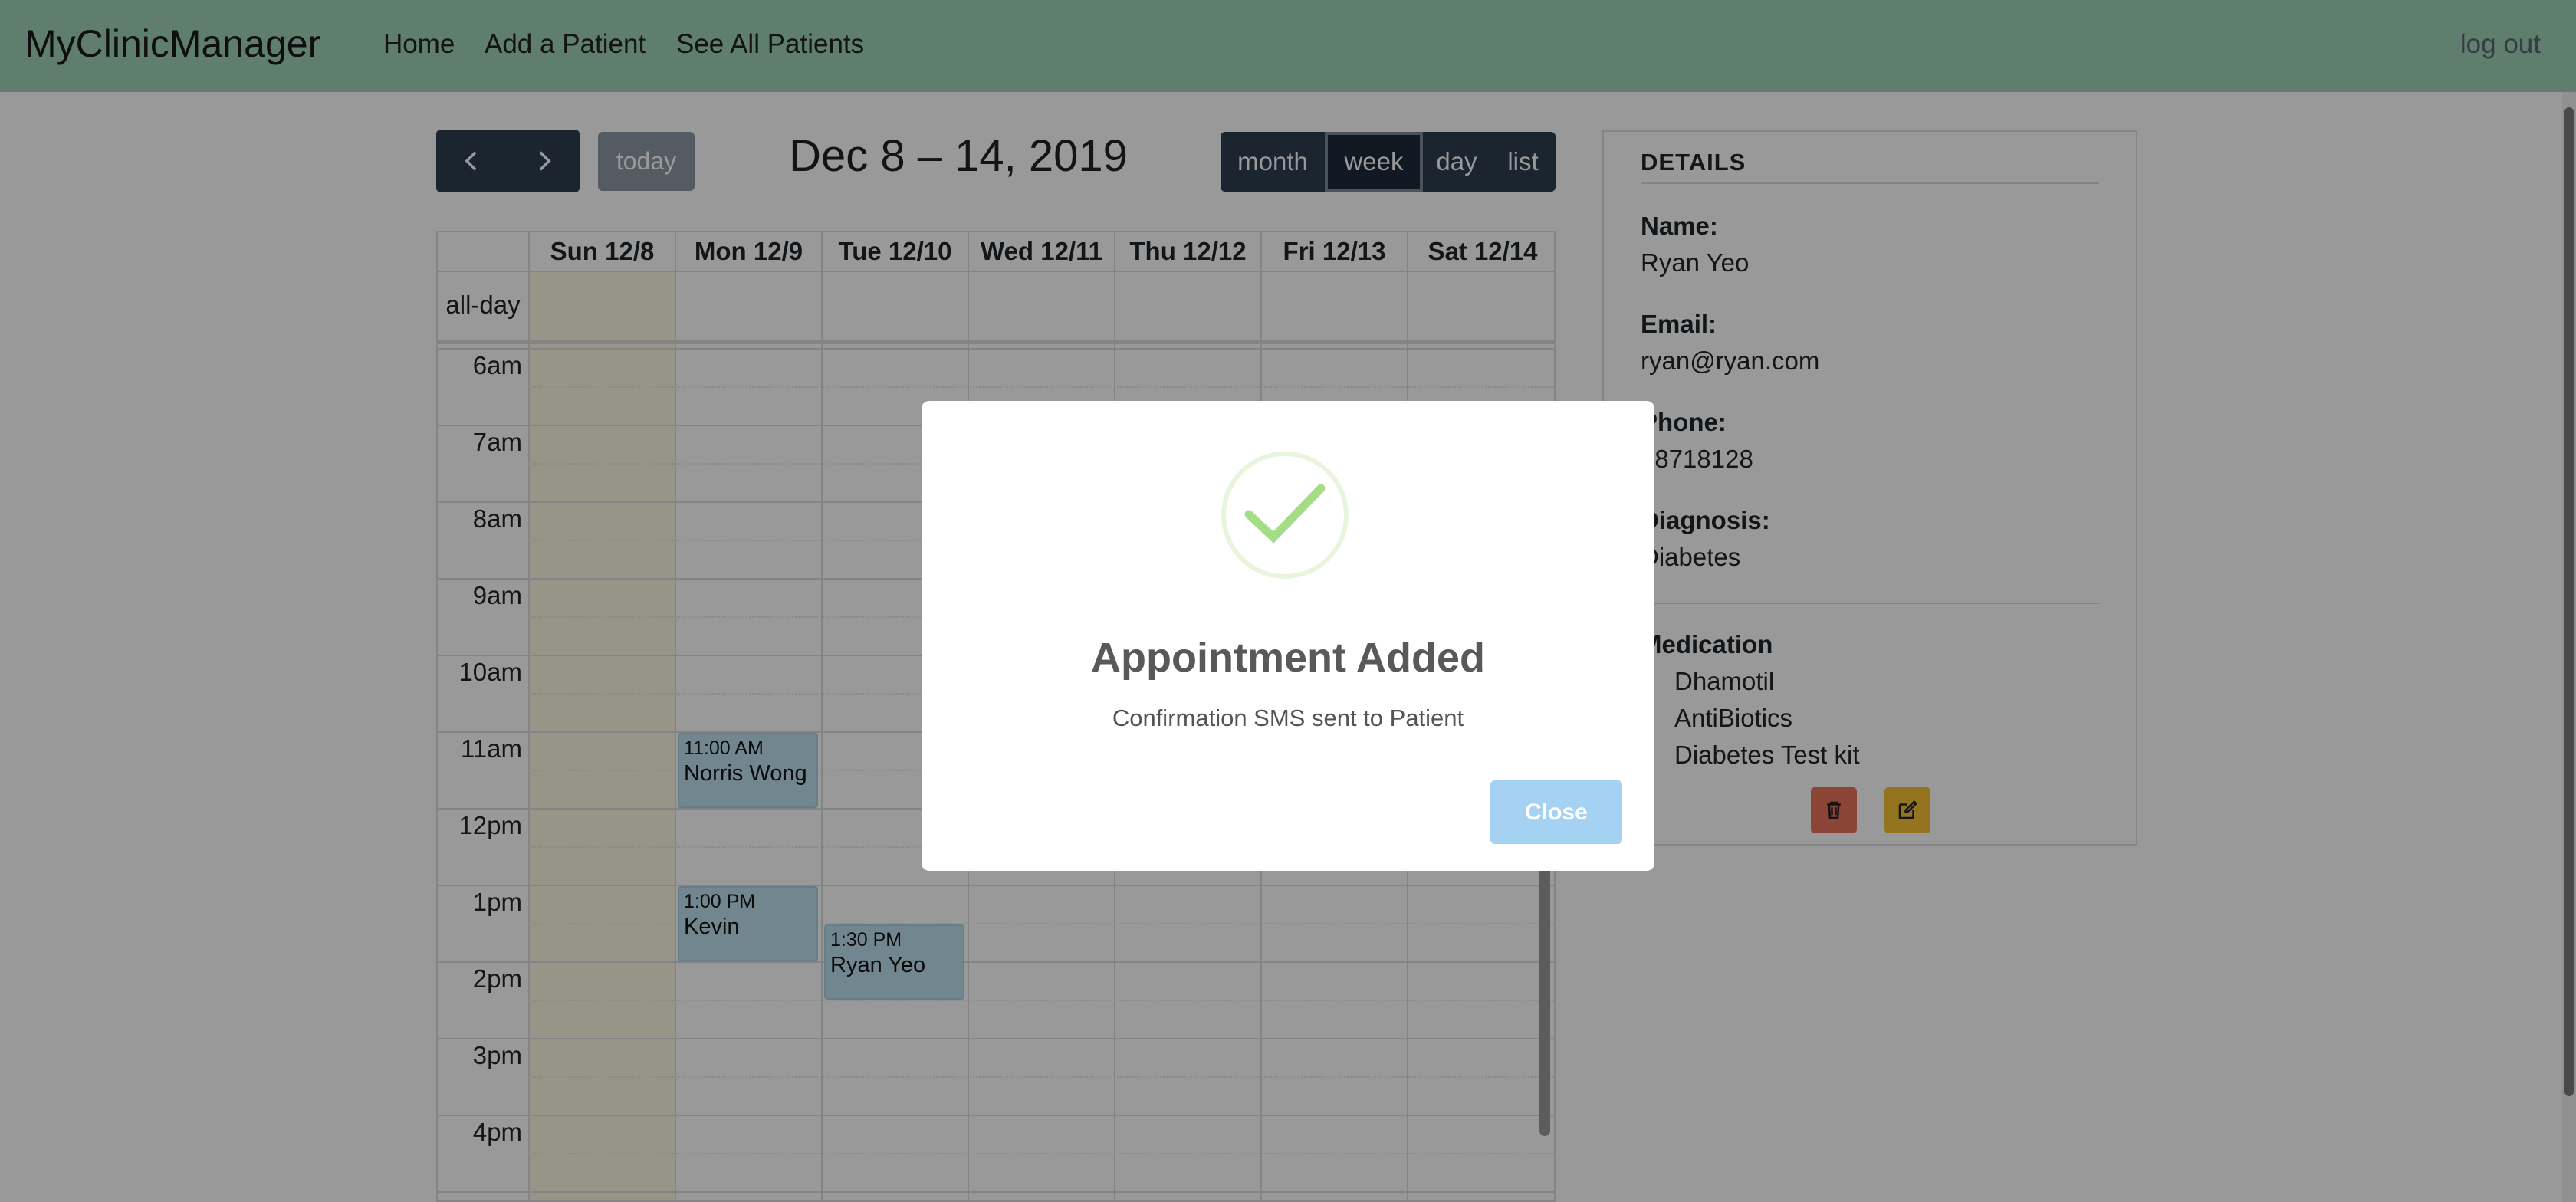 The image size is (2576, 1202). I want to click on close-button: Close, so click(1556, 812).